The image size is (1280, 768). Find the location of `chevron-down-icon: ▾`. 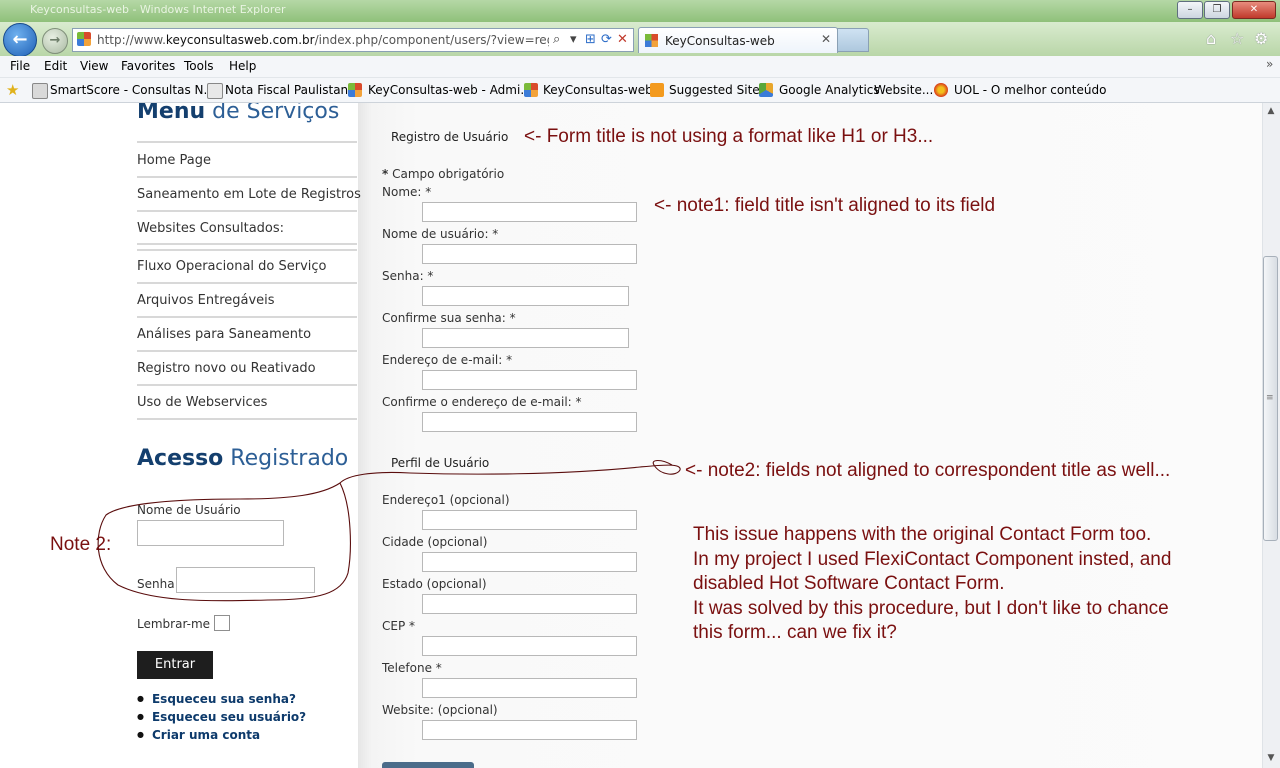

chevron-down-icon: ▾ is located at coordinates (573, 39).